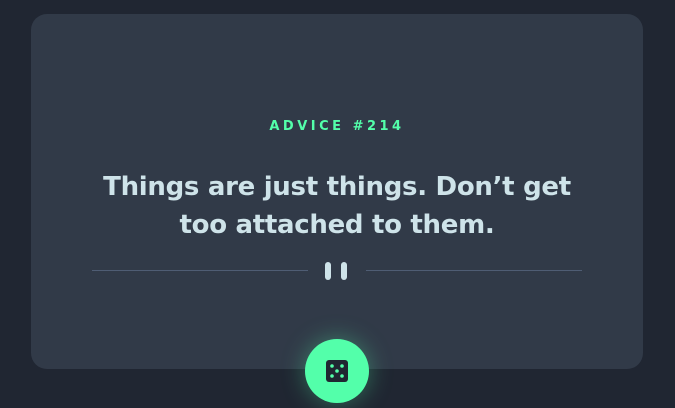  What do you see at coordinates (328, 271) in the screenshot?
I see `pause-bar-left` at bounding box center [328, 271].